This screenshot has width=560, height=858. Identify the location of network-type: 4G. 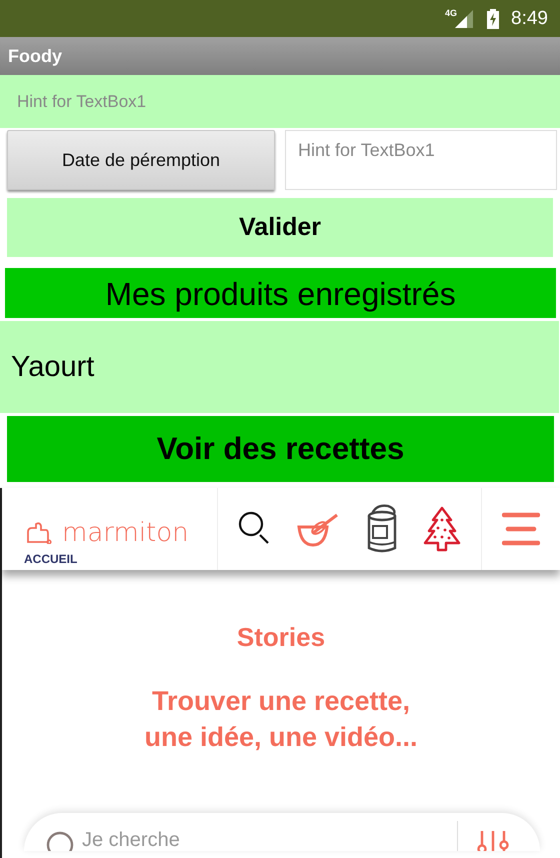
(451, 13).